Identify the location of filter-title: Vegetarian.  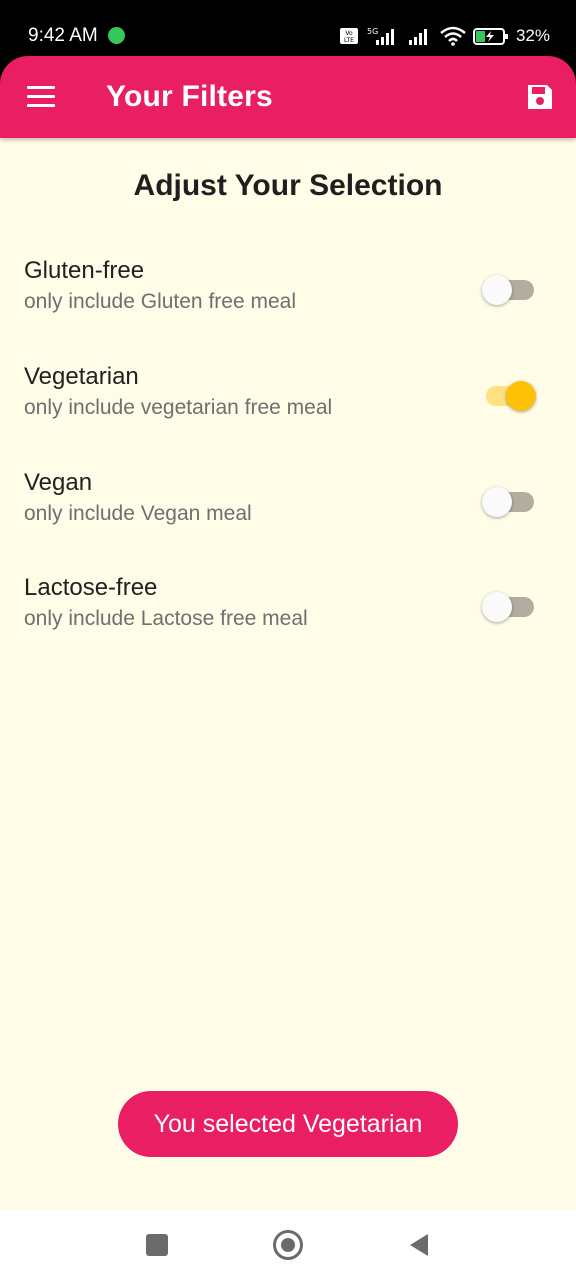
(81, 376).